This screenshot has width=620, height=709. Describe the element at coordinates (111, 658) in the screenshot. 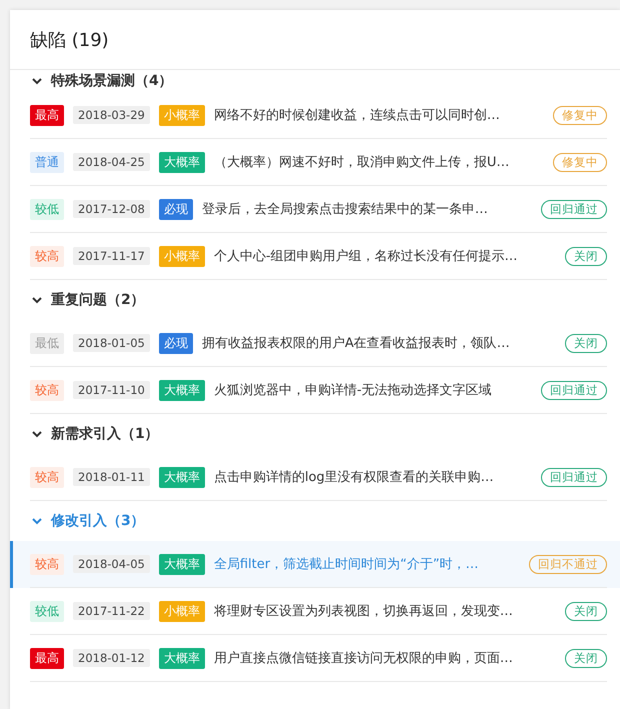

I see `date-tag: 2018-01-12` at that location.